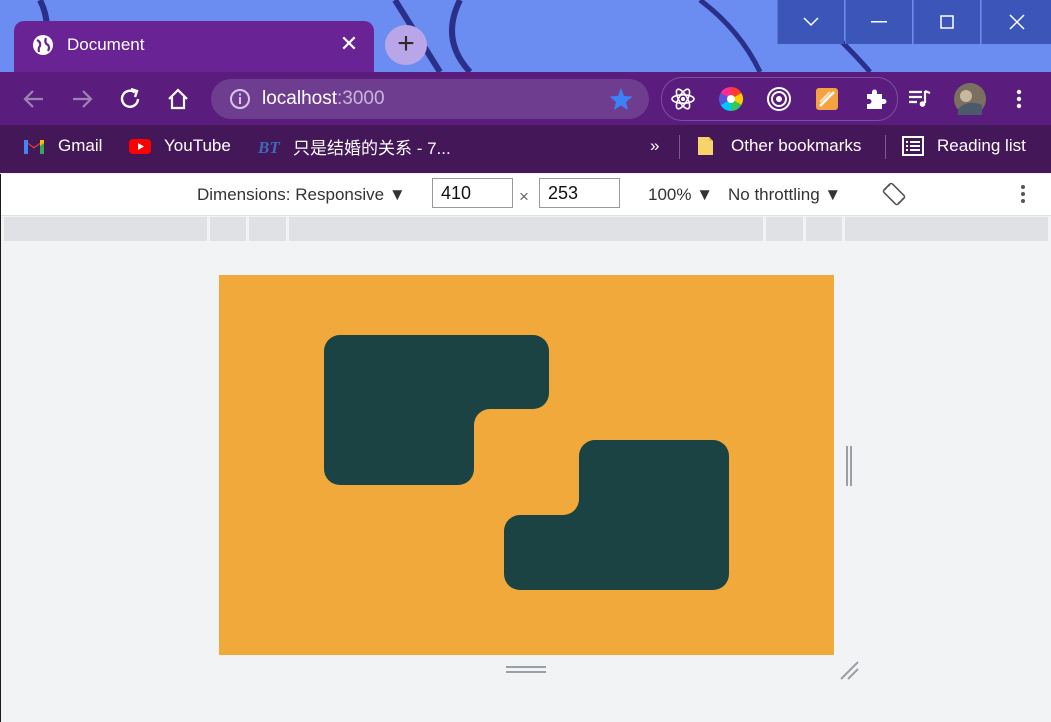 The image size is (1051, 722). What do you see at coordinates (731, 99) in the screenshot?
I see `color-picker-icon` at bounding box center [731, 99].